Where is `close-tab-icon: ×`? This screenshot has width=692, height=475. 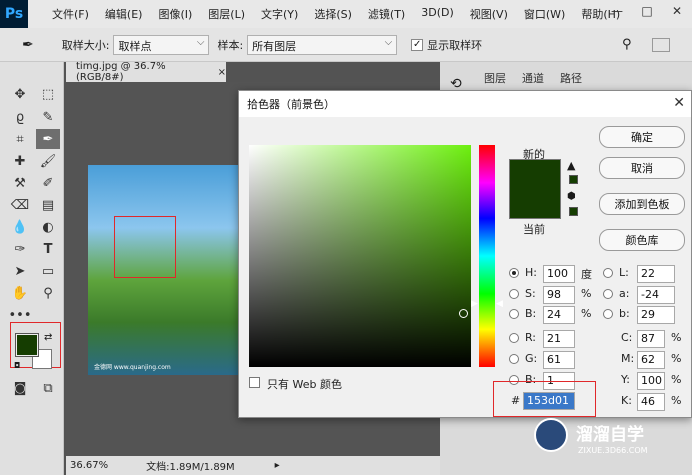
close-tab-icon: × is located at coordinates (222, 72).